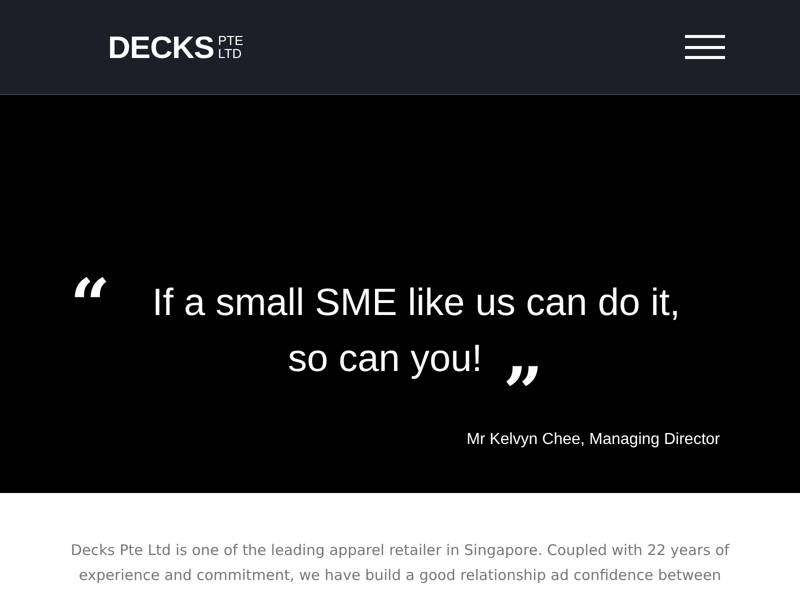 The image size is (800, 600). Describe the element at coordinates (90, 305) in the screenshot. I see `open-quote-mark: “` at that location.